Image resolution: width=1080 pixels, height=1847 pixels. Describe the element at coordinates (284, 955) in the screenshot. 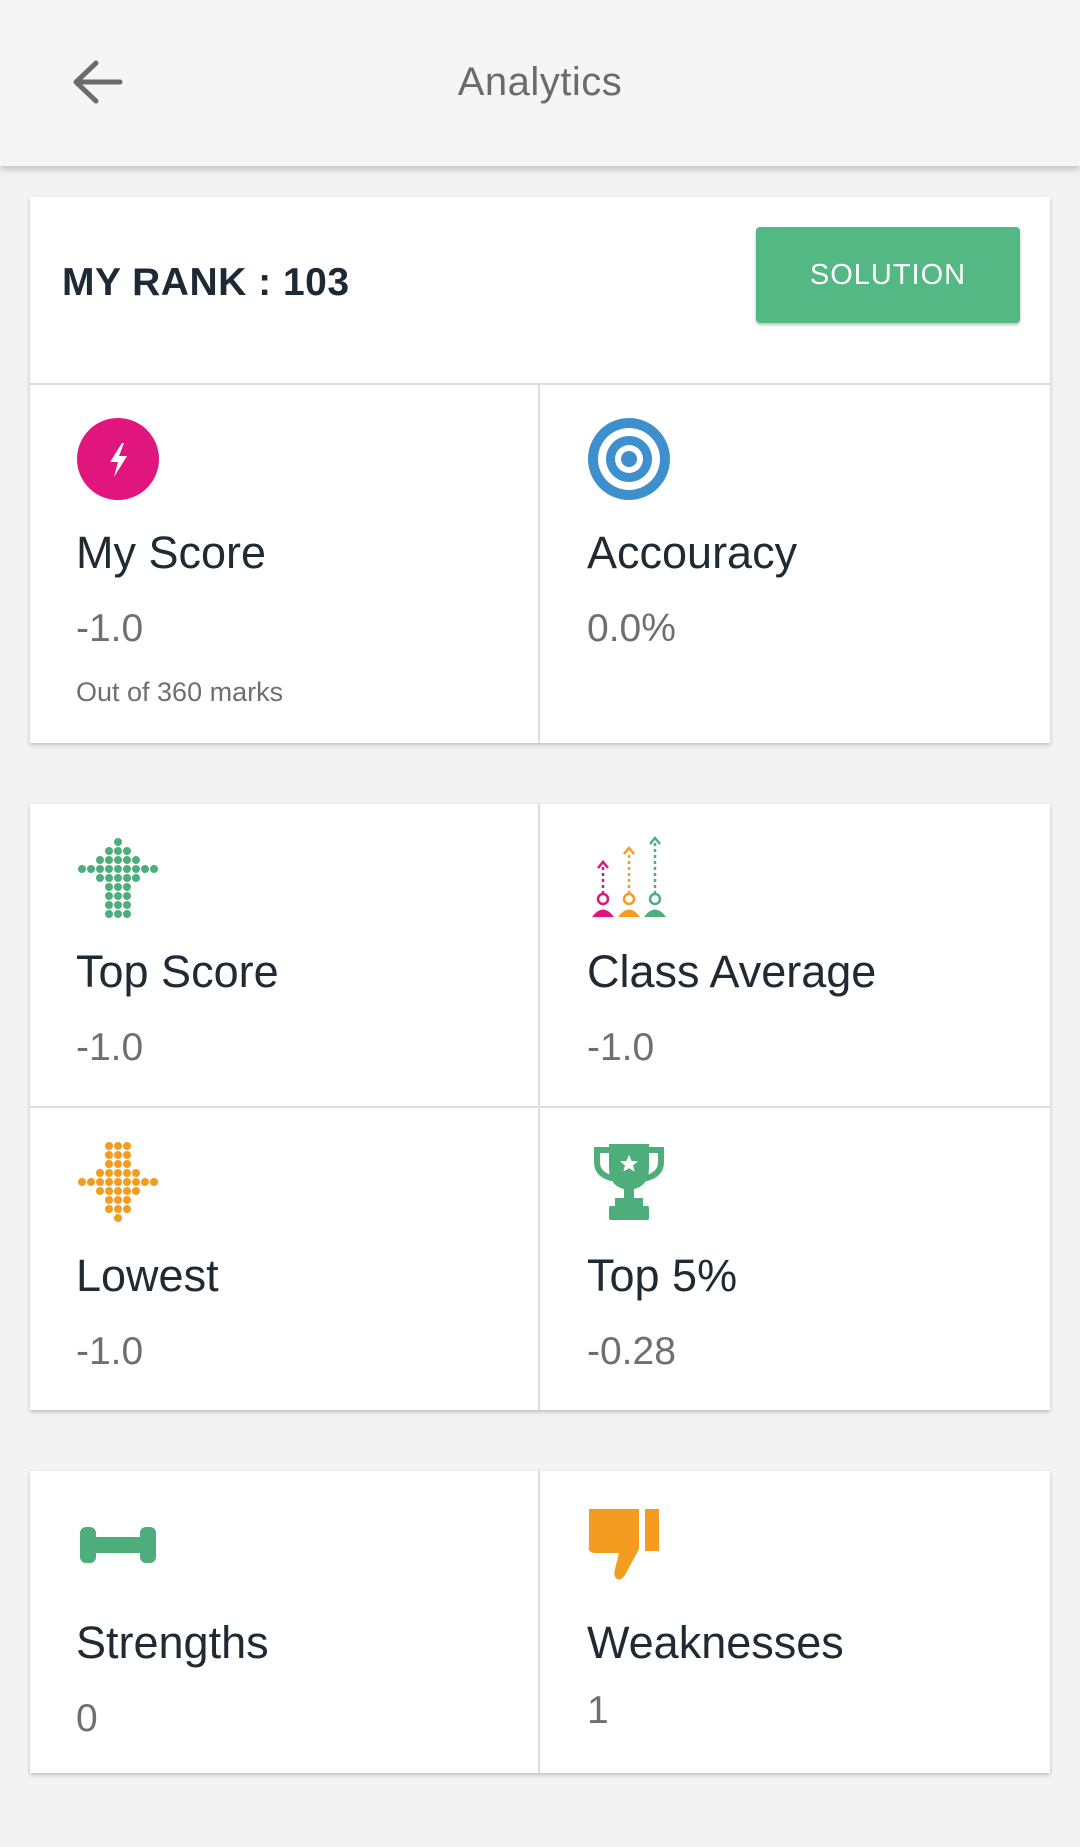

I see `top-score-cell: Top Score -1.0` at that location.